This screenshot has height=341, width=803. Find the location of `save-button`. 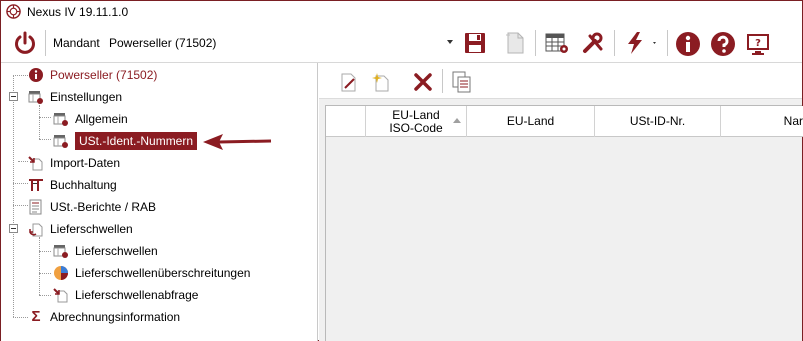

save-button is located at coordinates (475, 43).